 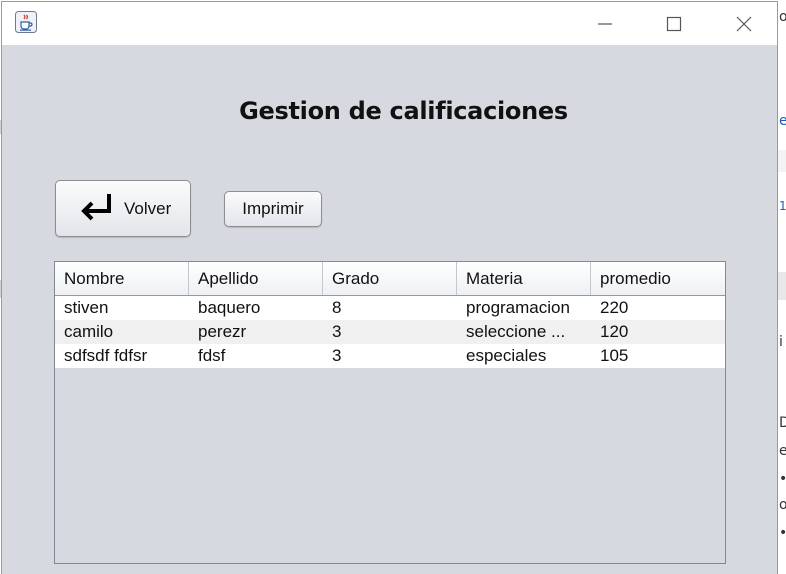 What do you see at coordinates (524, 356) in the screenshot?
I see `table-cell: especiales` at bounding box center [524, 356].